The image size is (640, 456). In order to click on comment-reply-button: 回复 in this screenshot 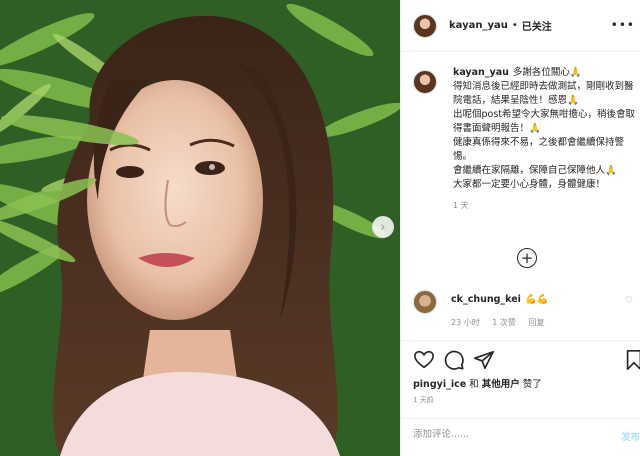, I will do `click(536, 322)`.